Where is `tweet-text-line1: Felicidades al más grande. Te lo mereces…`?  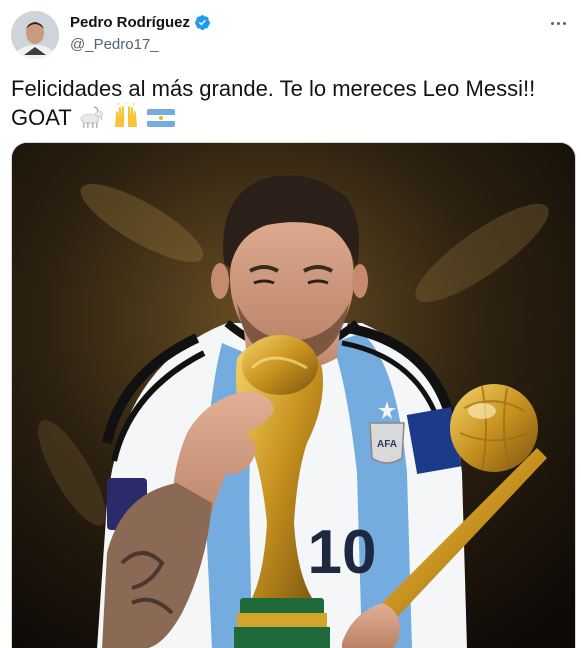 tweet-text-line1: Felicidades al más grande. Te lo mereces… is located at coordinates (273, 88).